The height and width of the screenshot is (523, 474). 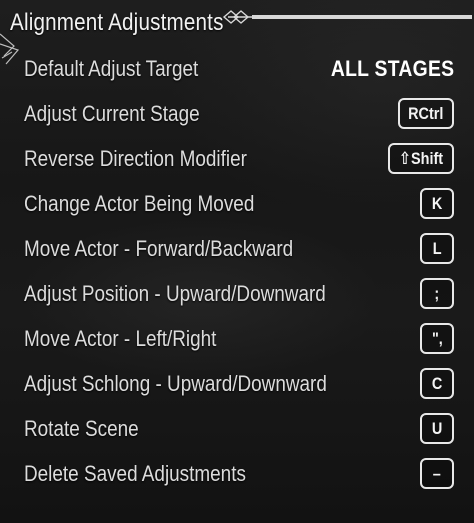 What do you see at coordinates (437, 428) in the screenshot?
I see `key-binding-u: U` at bounding box center [437, 428].